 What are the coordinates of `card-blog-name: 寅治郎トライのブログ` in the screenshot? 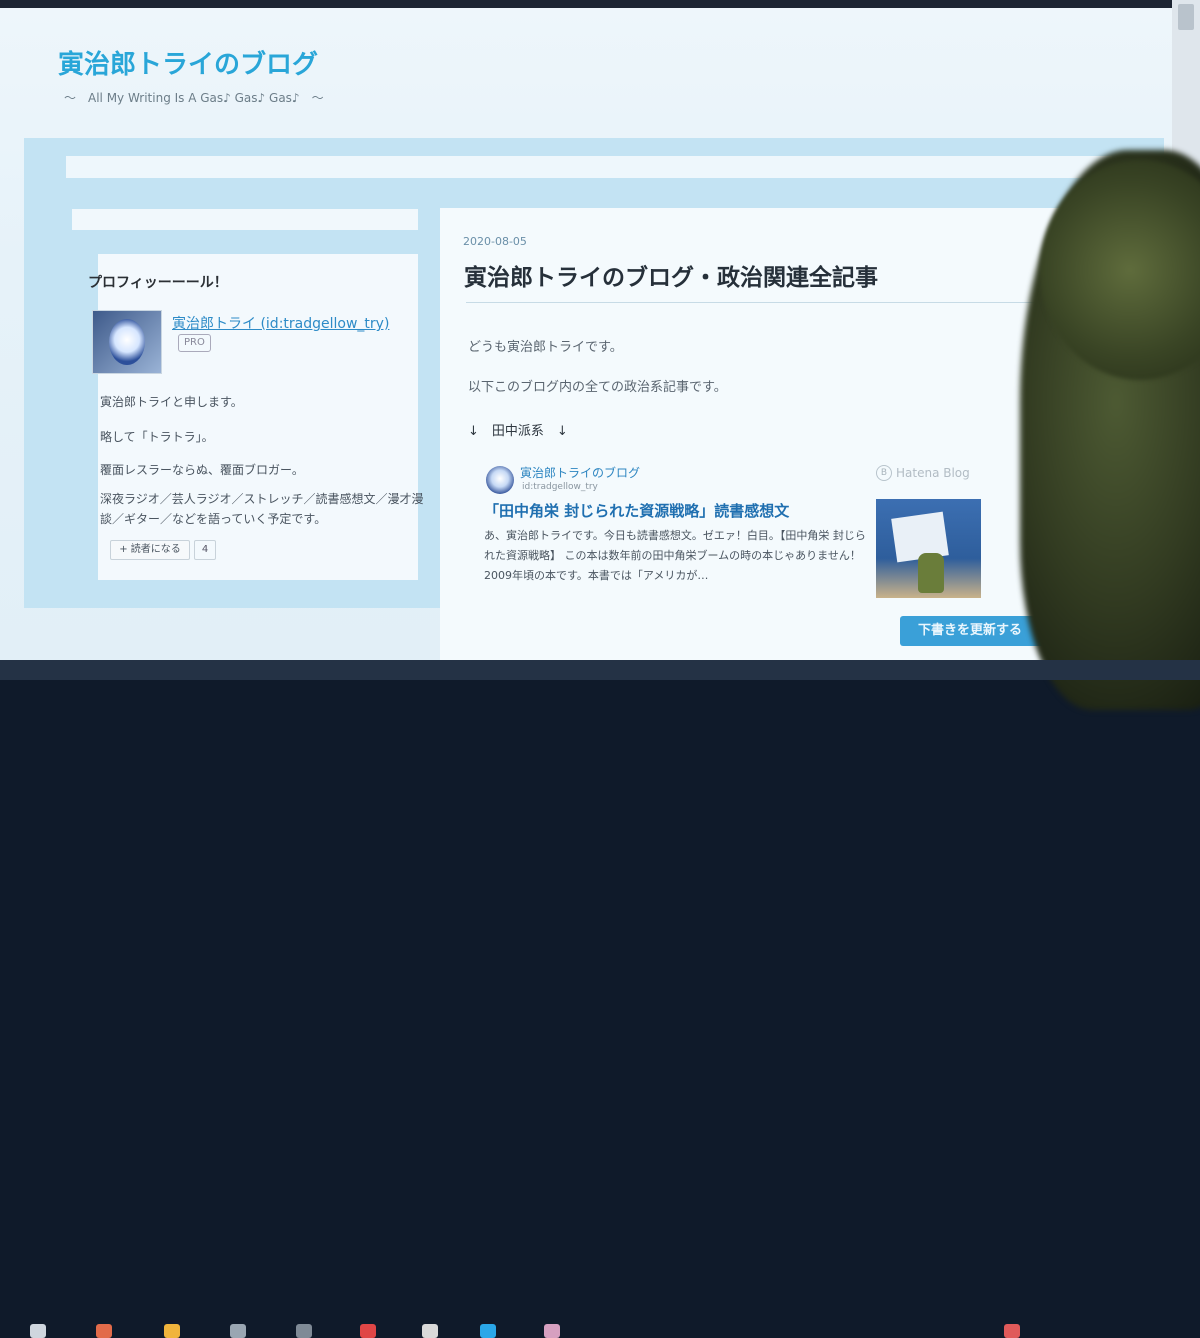 It's located at (580, 472).